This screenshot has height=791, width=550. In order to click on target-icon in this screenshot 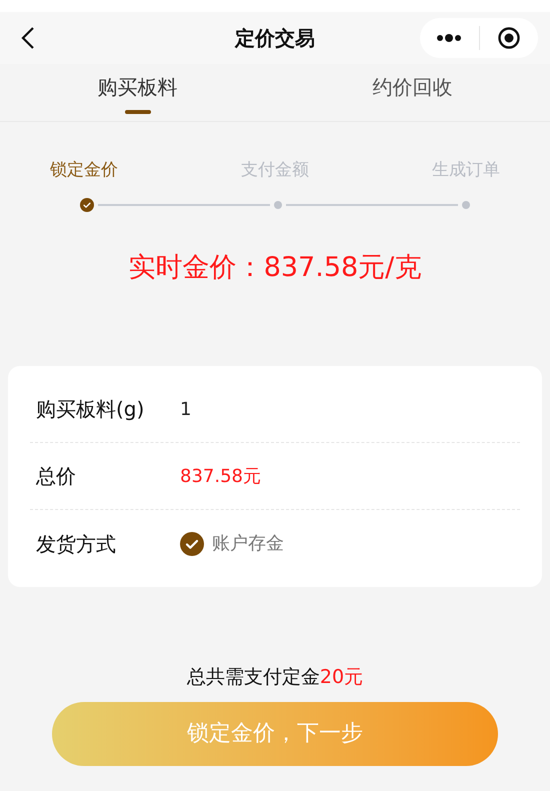, I will do `click(509, 38)`.